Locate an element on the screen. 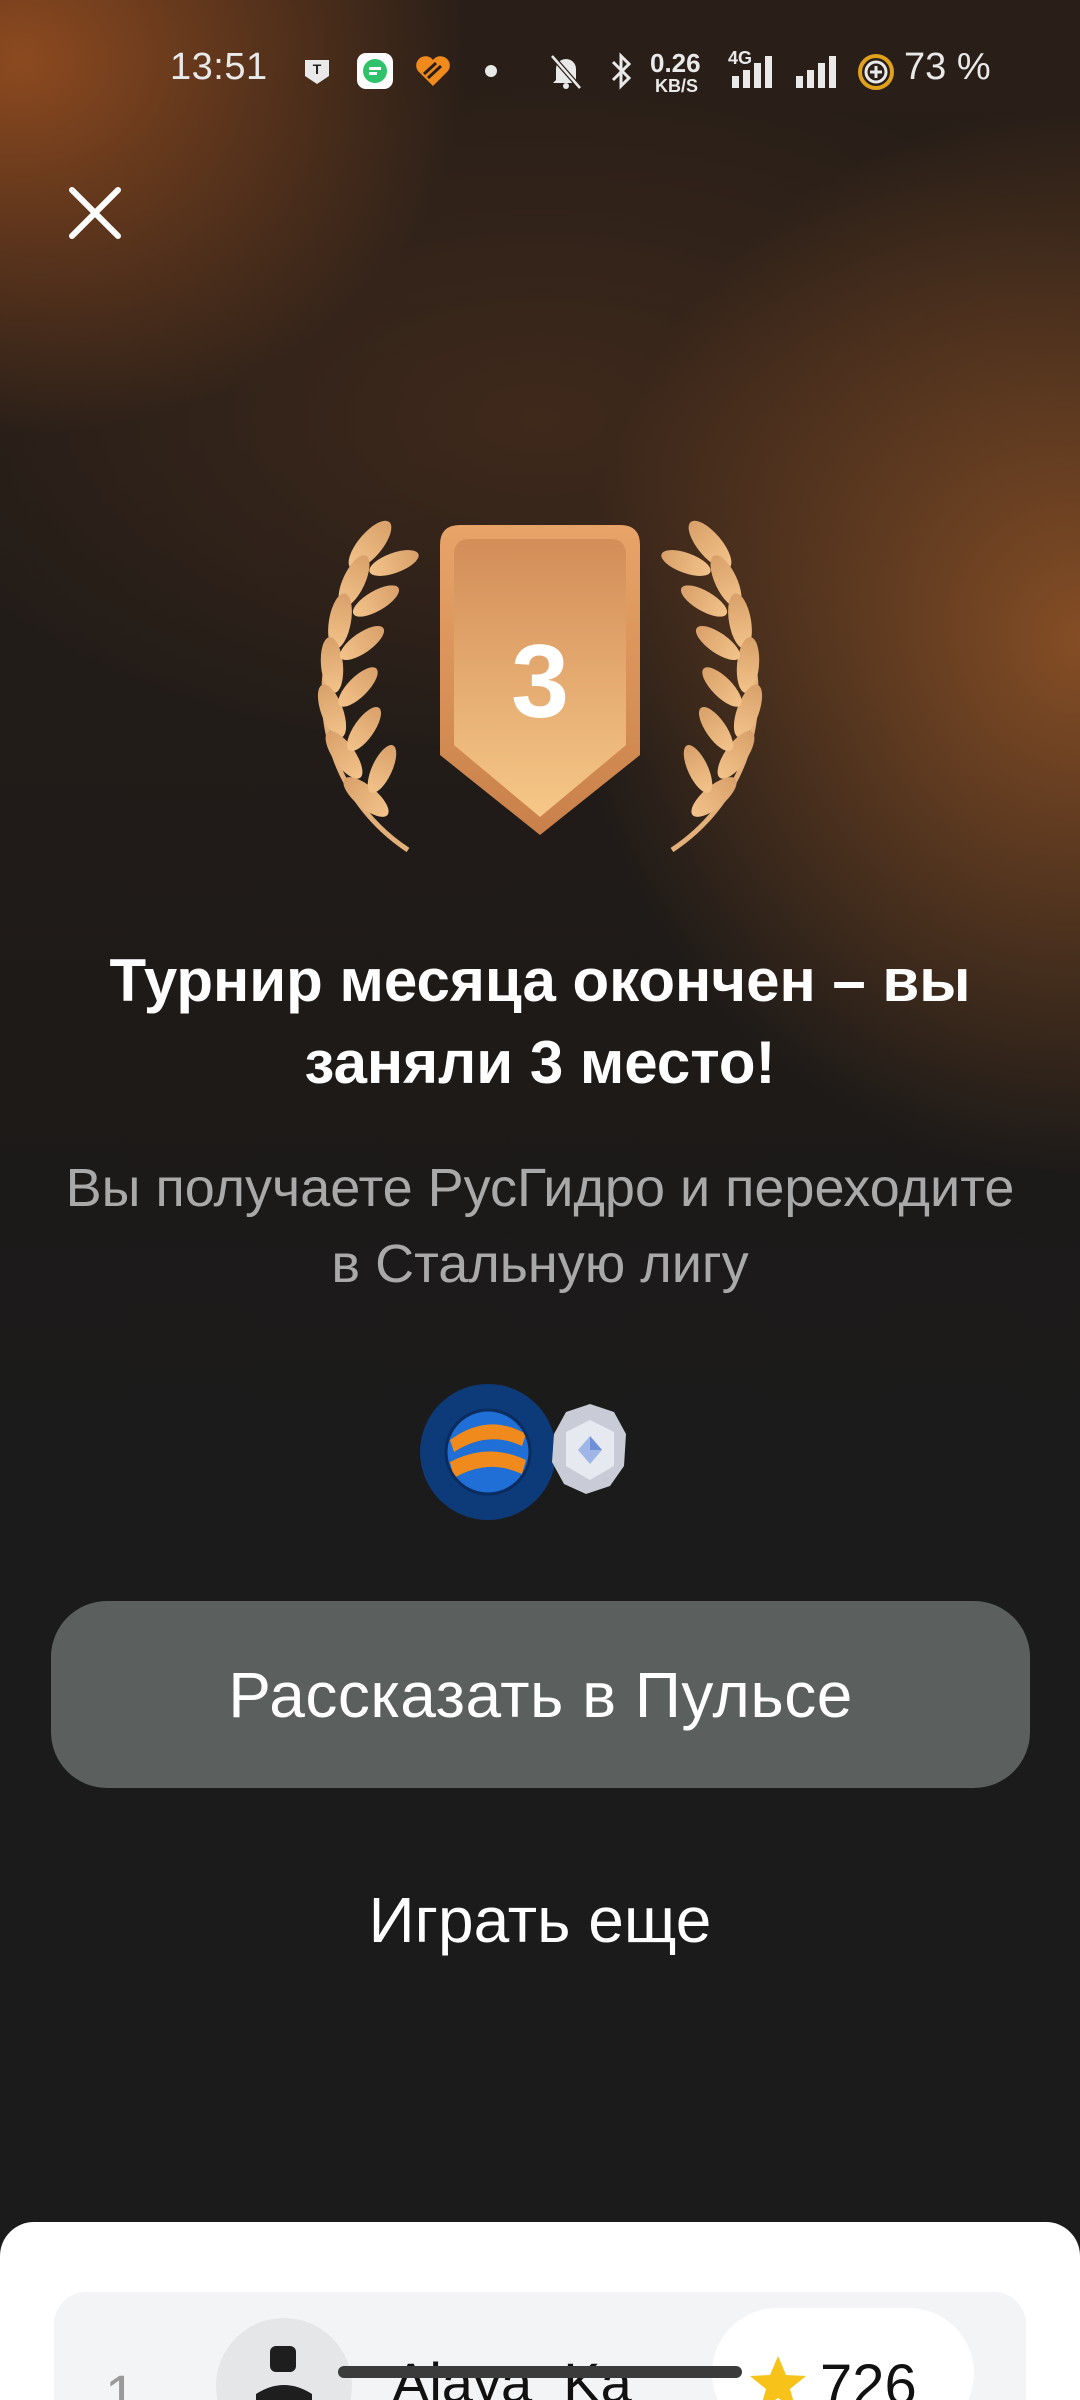  close-button is located at coordinates (95, 213).